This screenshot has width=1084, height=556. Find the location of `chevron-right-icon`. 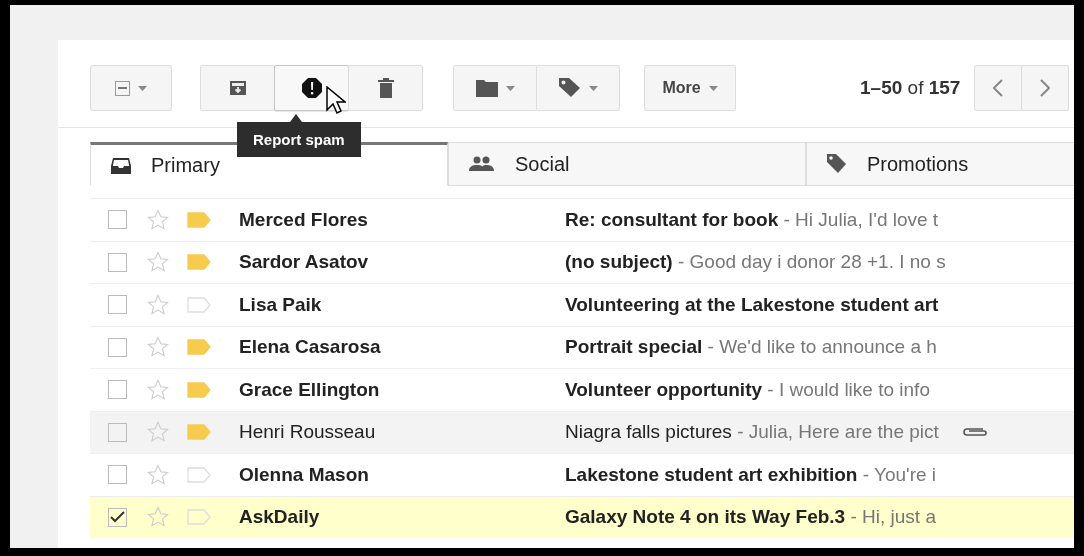

chevron-right-icon is located at coordinates (1045, 88).